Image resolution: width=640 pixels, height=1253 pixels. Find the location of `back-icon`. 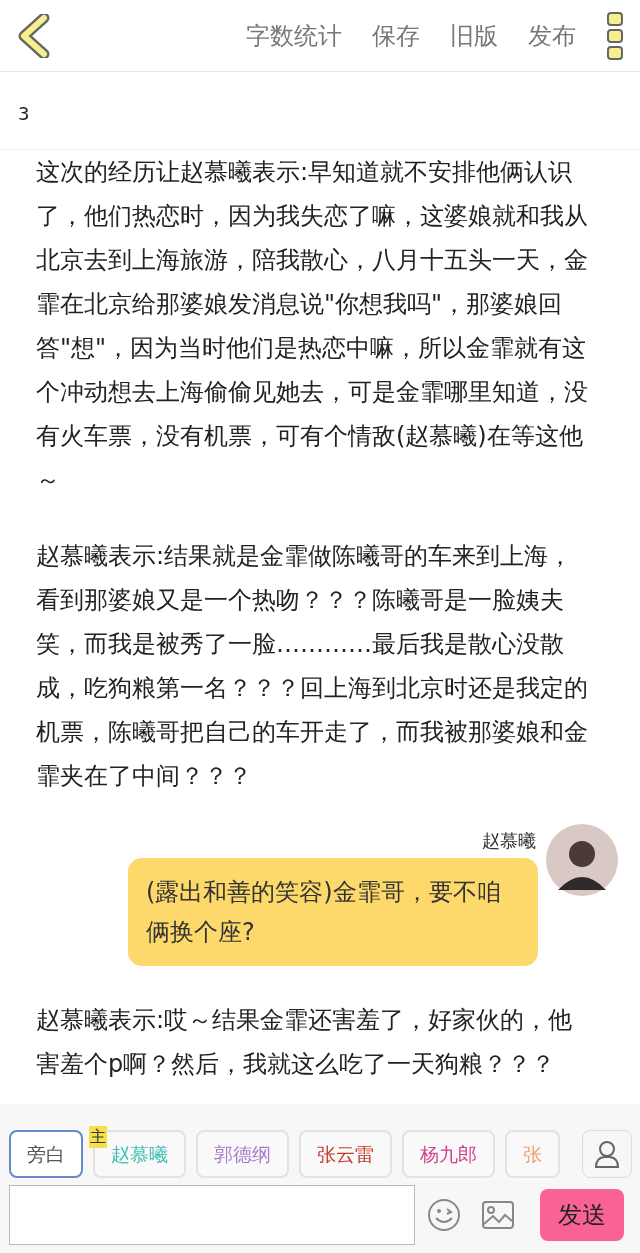

back-icon is located at coordinates (33, 35).